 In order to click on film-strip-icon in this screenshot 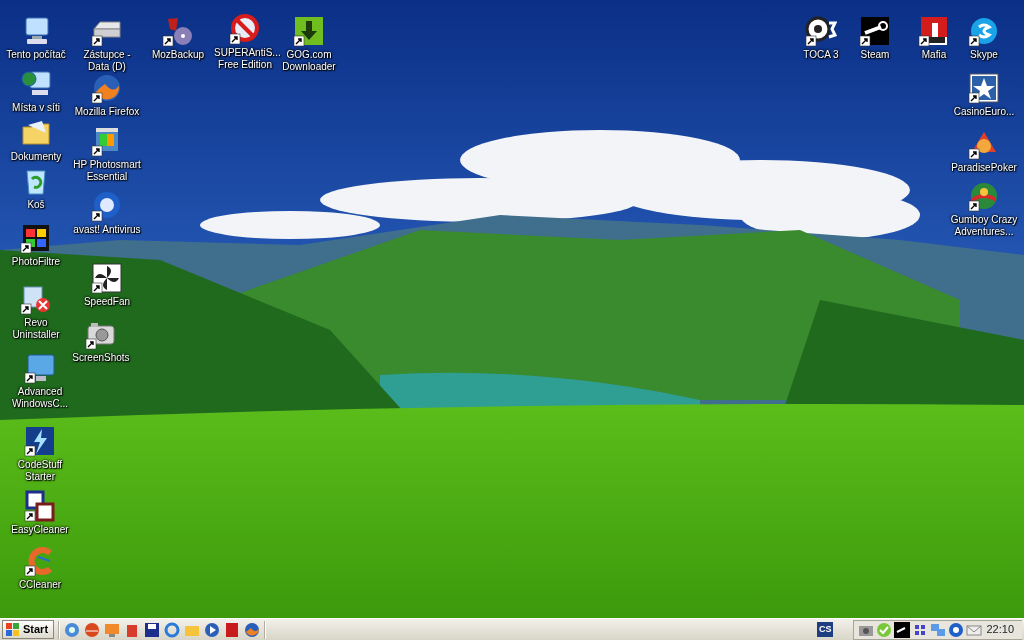, I will do `click(36, 238)`.